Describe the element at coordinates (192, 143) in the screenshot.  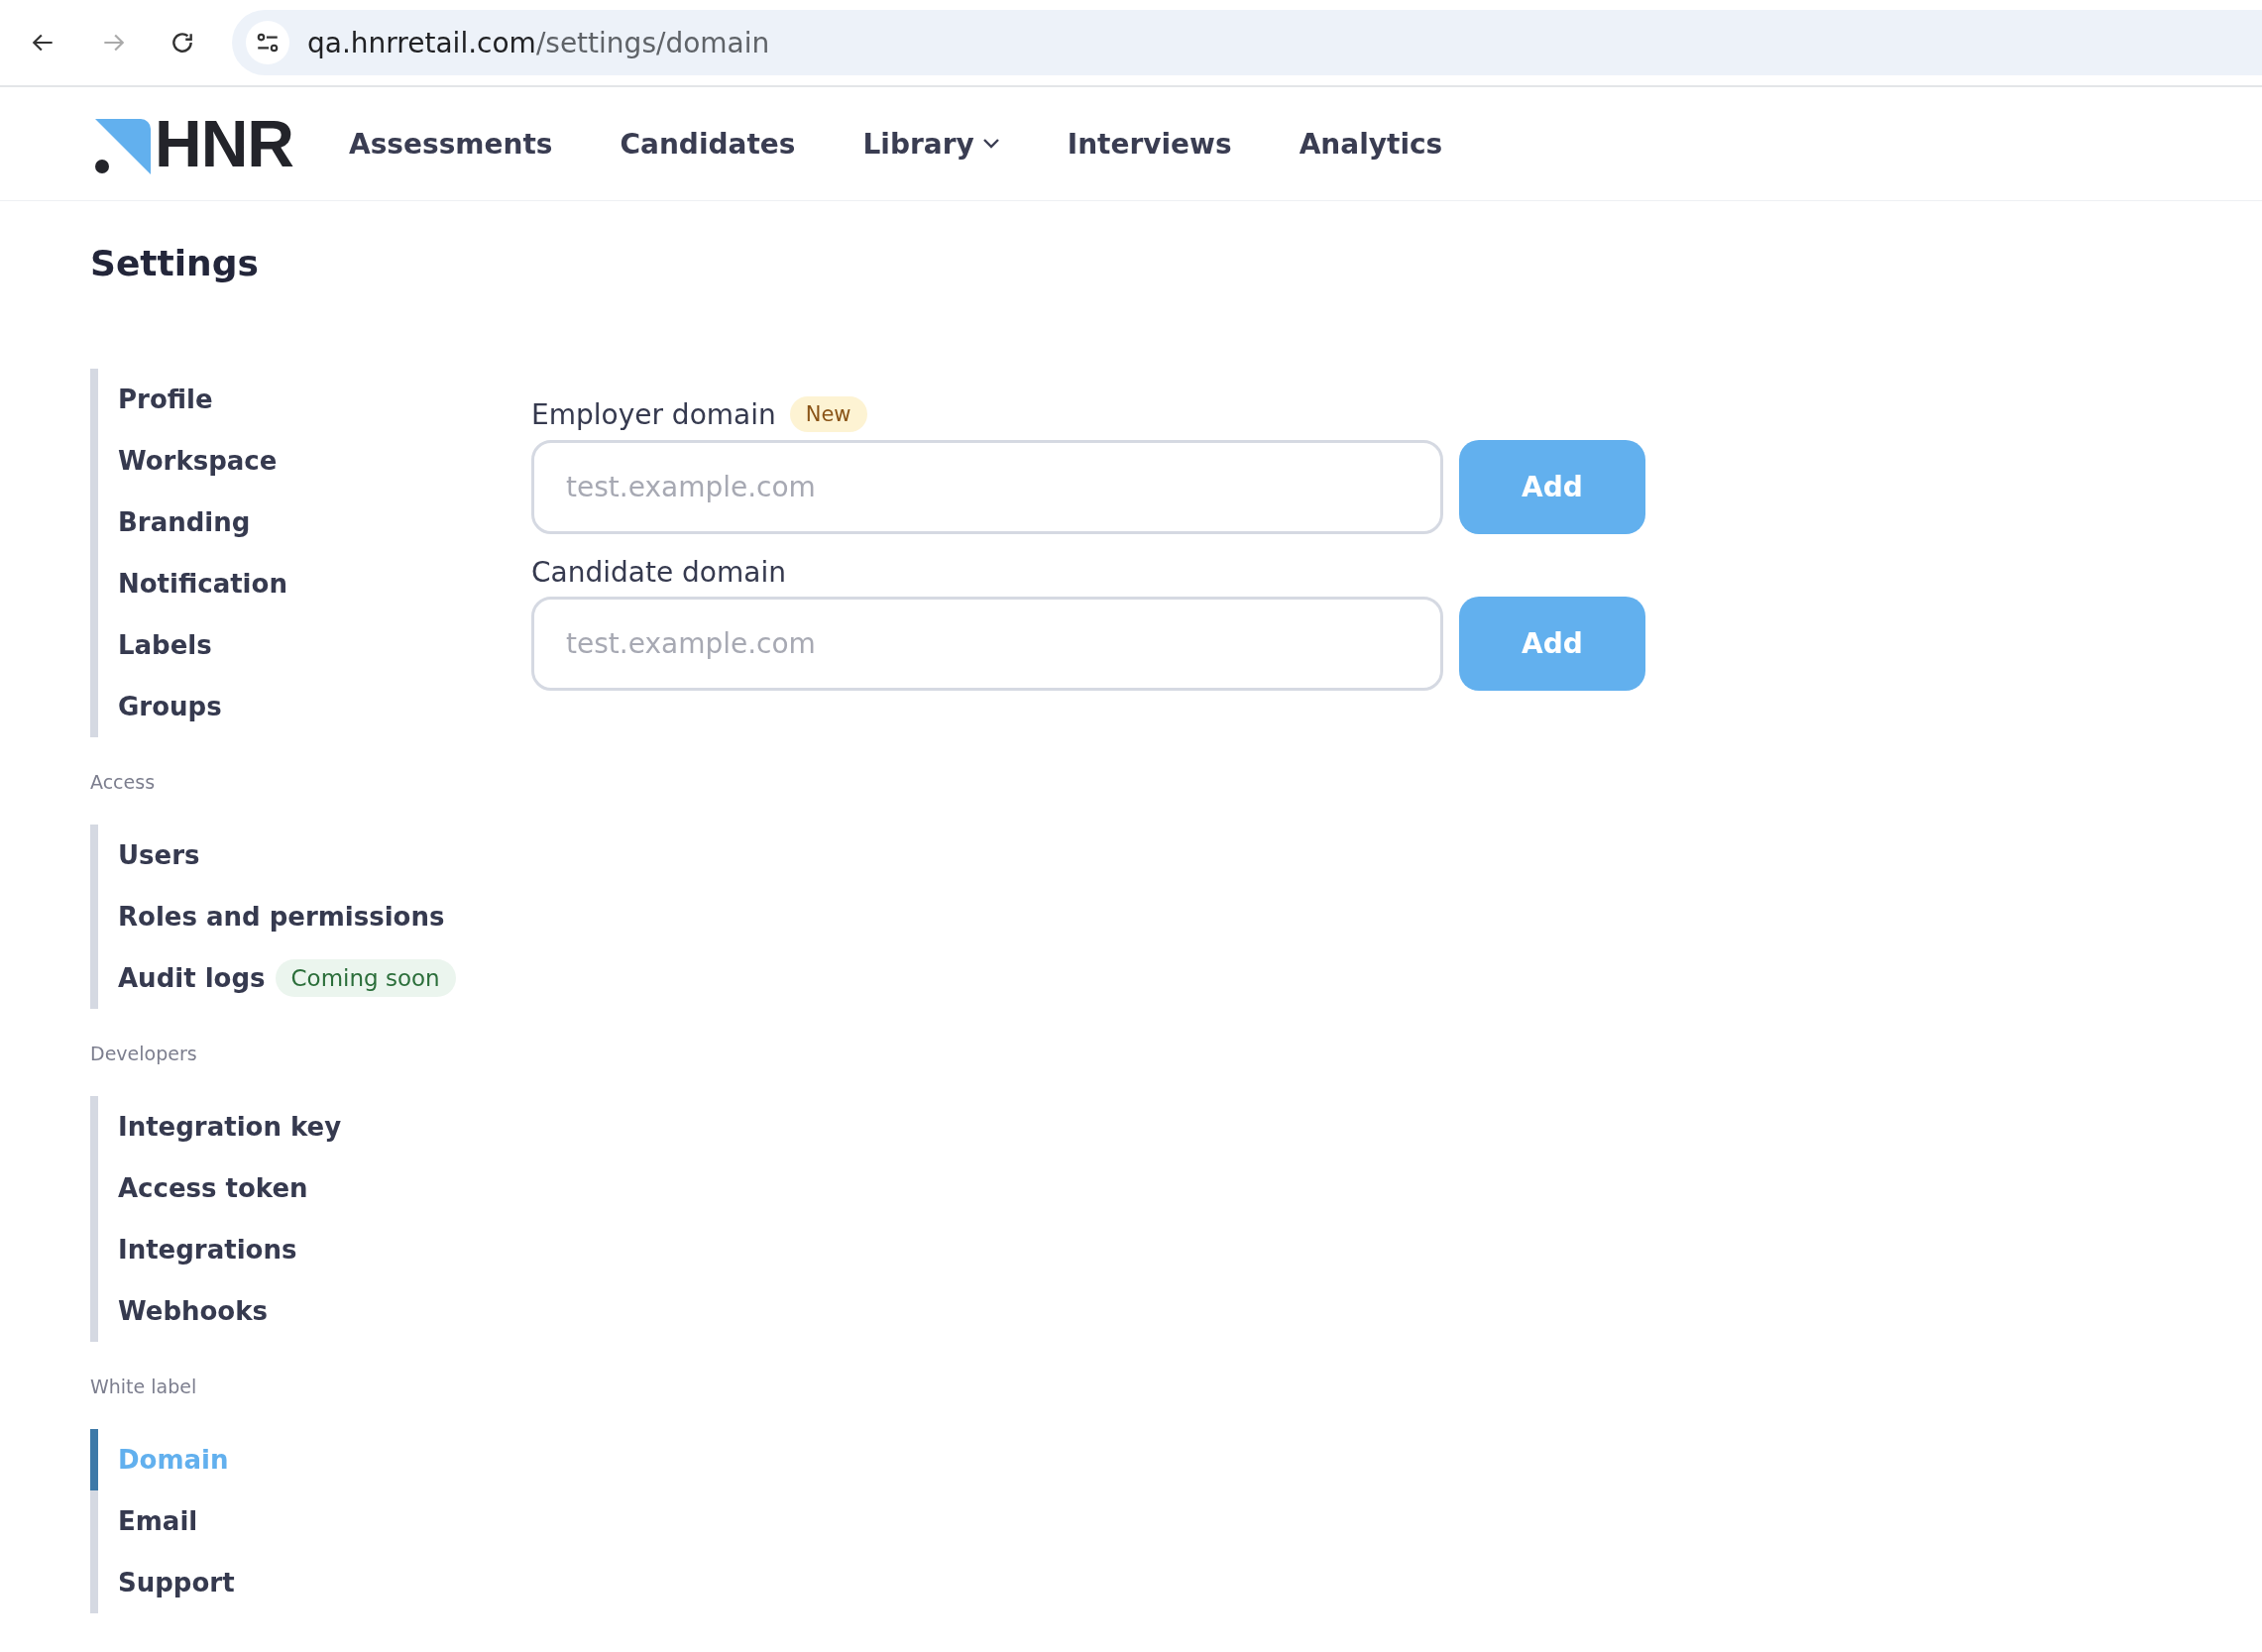
I see `logo: HNR` at that location.